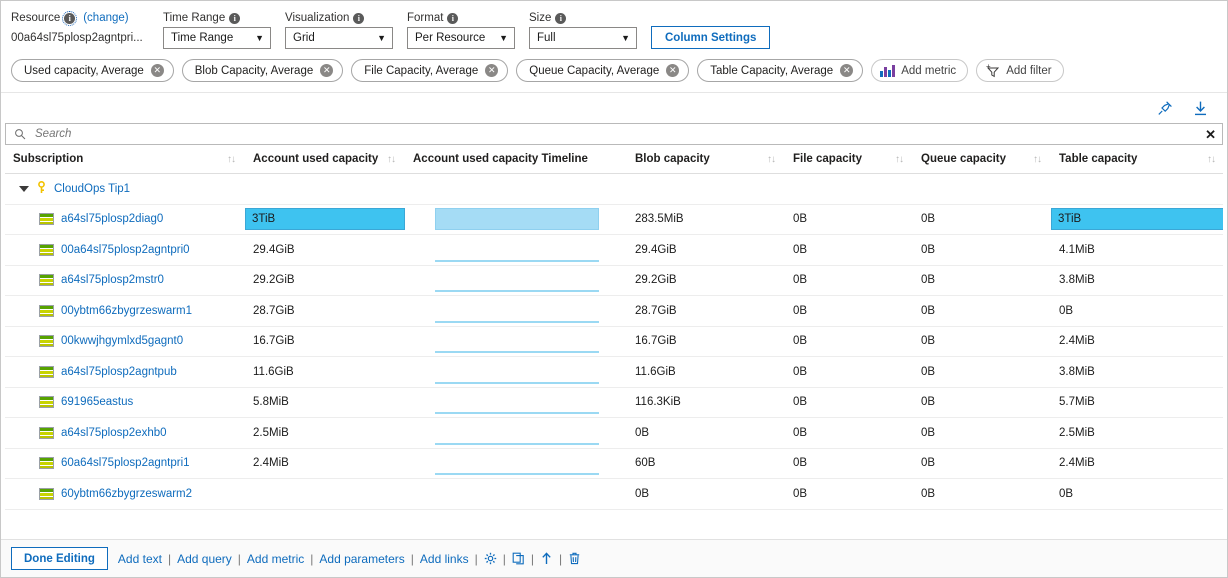 Image resolution: width=1228 pixels, height=578 pixels. Describe the element at coordinates (325, 159) in the screenshot. I see `column-header-account-used-capacity: Account used capacity ↑↓` at that location.